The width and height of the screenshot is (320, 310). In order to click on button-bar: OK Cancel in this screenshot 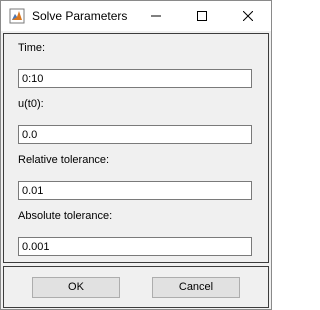, I will do `click(136, 287)`.